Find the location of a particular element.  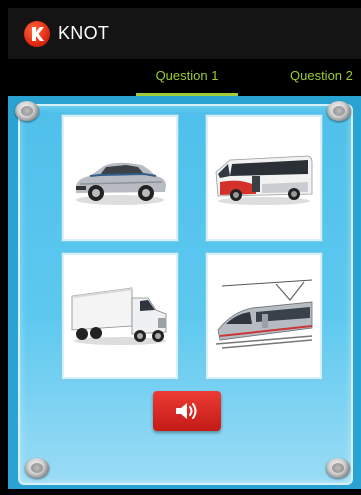

speaker-icon is located at coordinates (186, 411).